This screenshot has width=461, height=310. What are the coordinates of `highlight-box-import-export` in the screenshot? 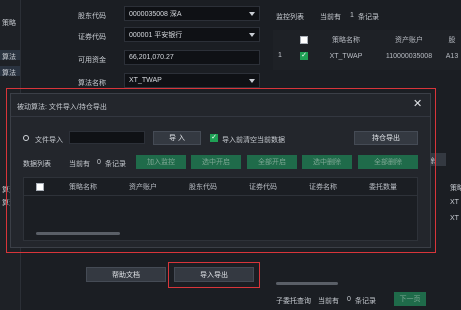 It's located at (214, 275).